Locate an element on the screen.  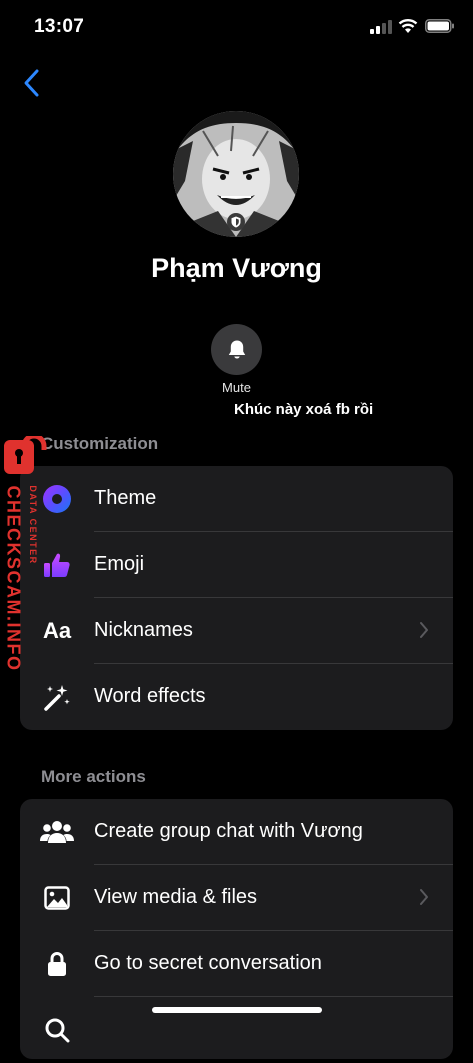
sparkle-wand-icon is located at coordinates (57, 697).